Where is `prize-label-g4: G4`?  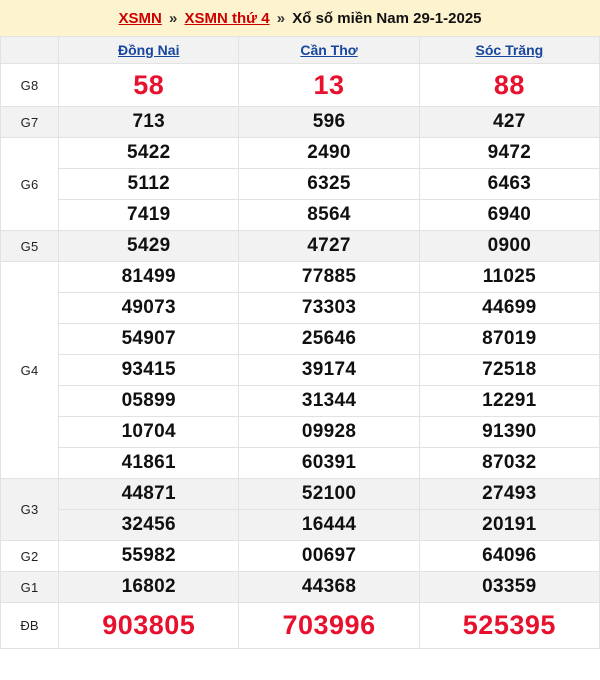 prize-label-g4: G4 is located at coordinates (30, 370).